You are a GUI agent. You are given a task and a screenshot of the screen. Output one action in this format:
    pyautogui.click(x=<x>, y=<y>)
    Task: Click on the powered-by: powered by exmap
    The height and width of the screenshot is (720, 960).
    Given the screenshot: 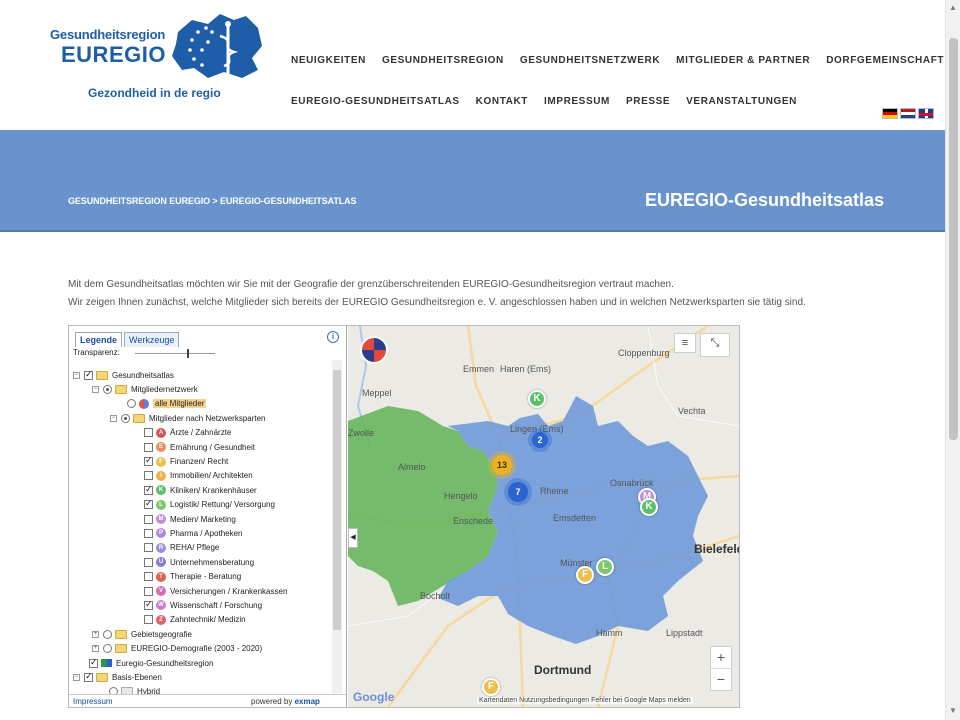 What is the action you would take?
    pyautogui.click(x=285, y=701)
    